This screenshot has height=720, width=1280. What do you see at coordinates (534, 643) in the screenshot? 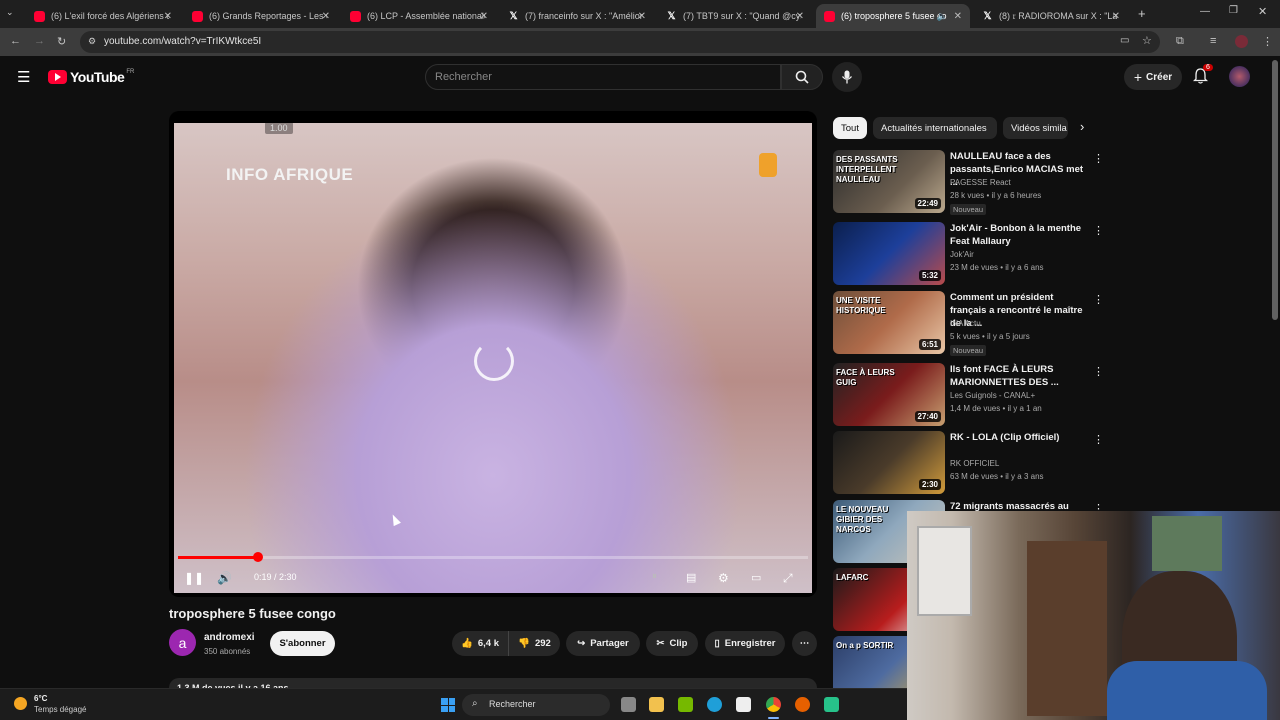
I see `dislike-button: 👎 292` at bounding box center [534, 643].